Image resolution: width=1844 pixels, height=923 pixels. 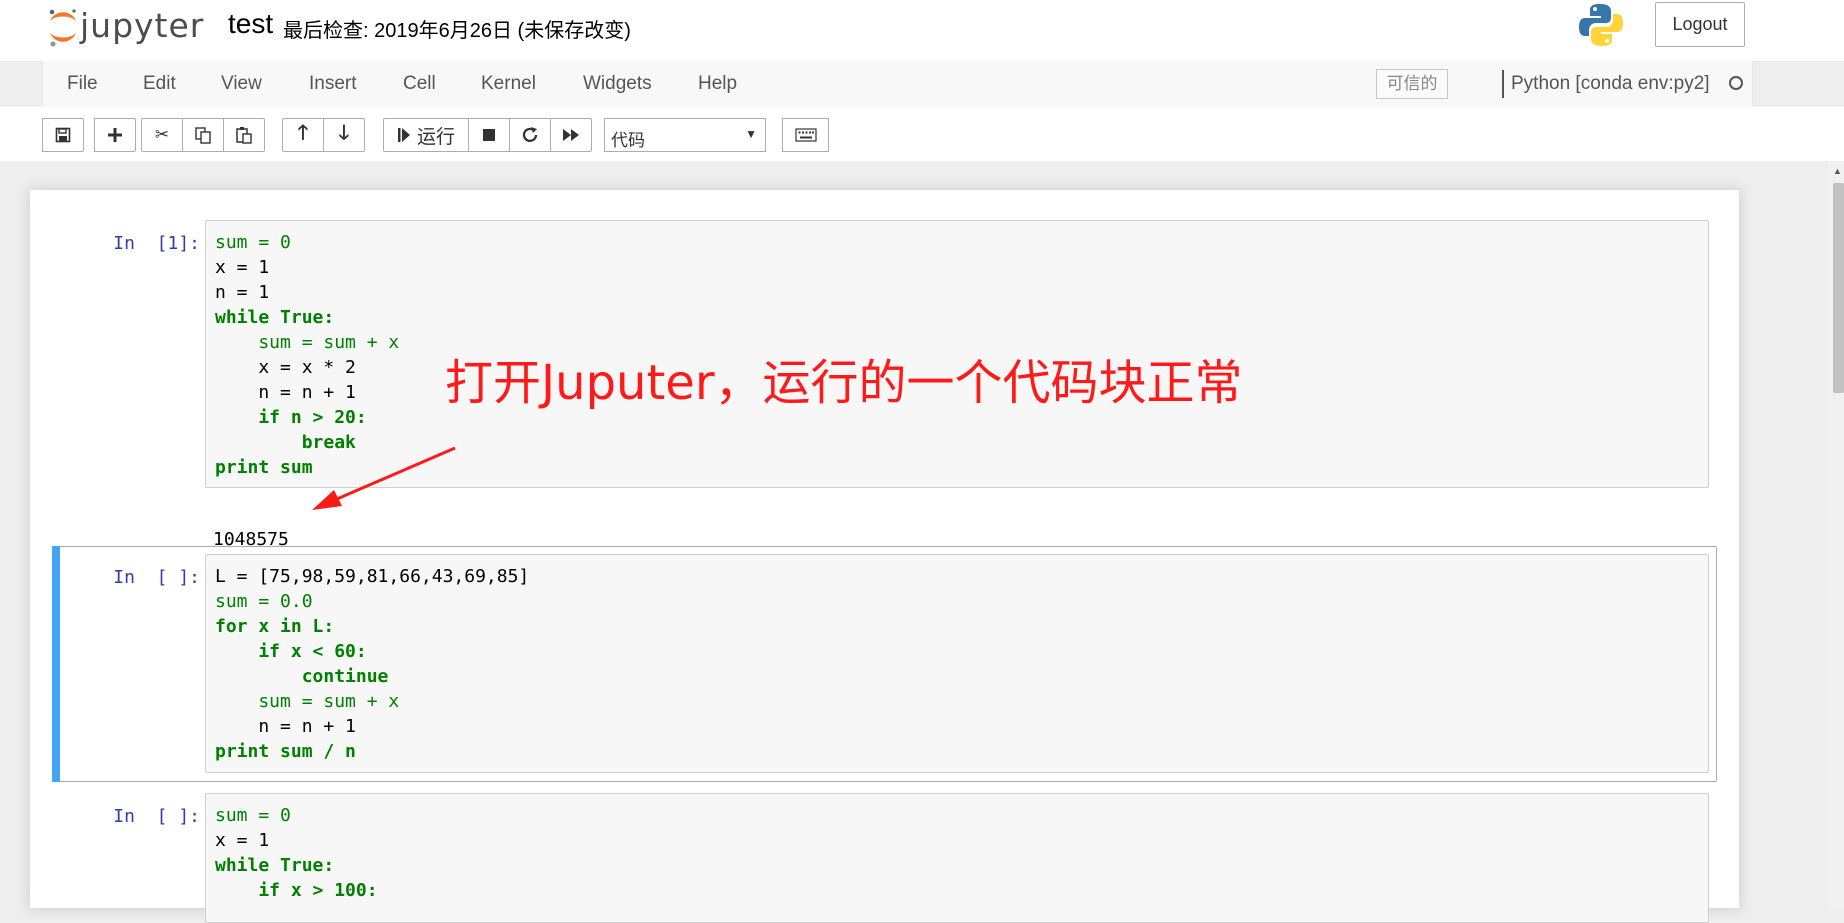 What do you see at coordinates (717, 84) in the screenshot?
I see `menu-help: Help` at bounding box center [717, 84].